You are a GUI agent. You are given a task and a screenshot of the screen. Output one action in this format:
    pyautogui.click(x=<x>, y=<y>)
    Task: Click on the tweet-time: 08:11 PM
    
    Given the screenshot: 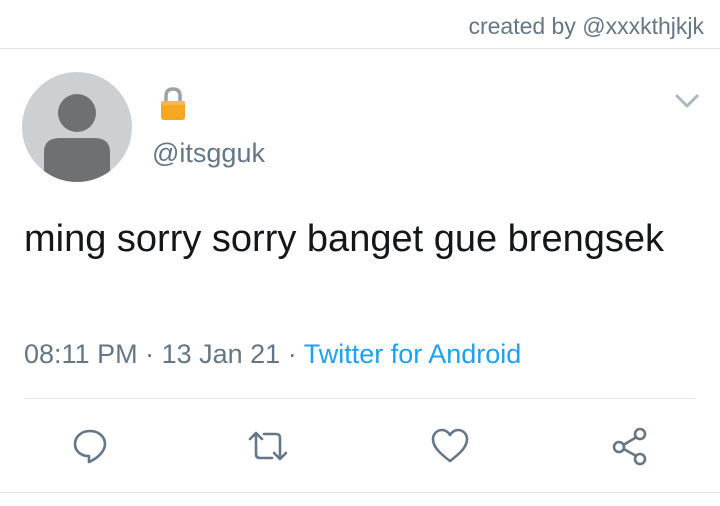 What is the action you would take?
    pyautogui.click(x=81, y=354)
    